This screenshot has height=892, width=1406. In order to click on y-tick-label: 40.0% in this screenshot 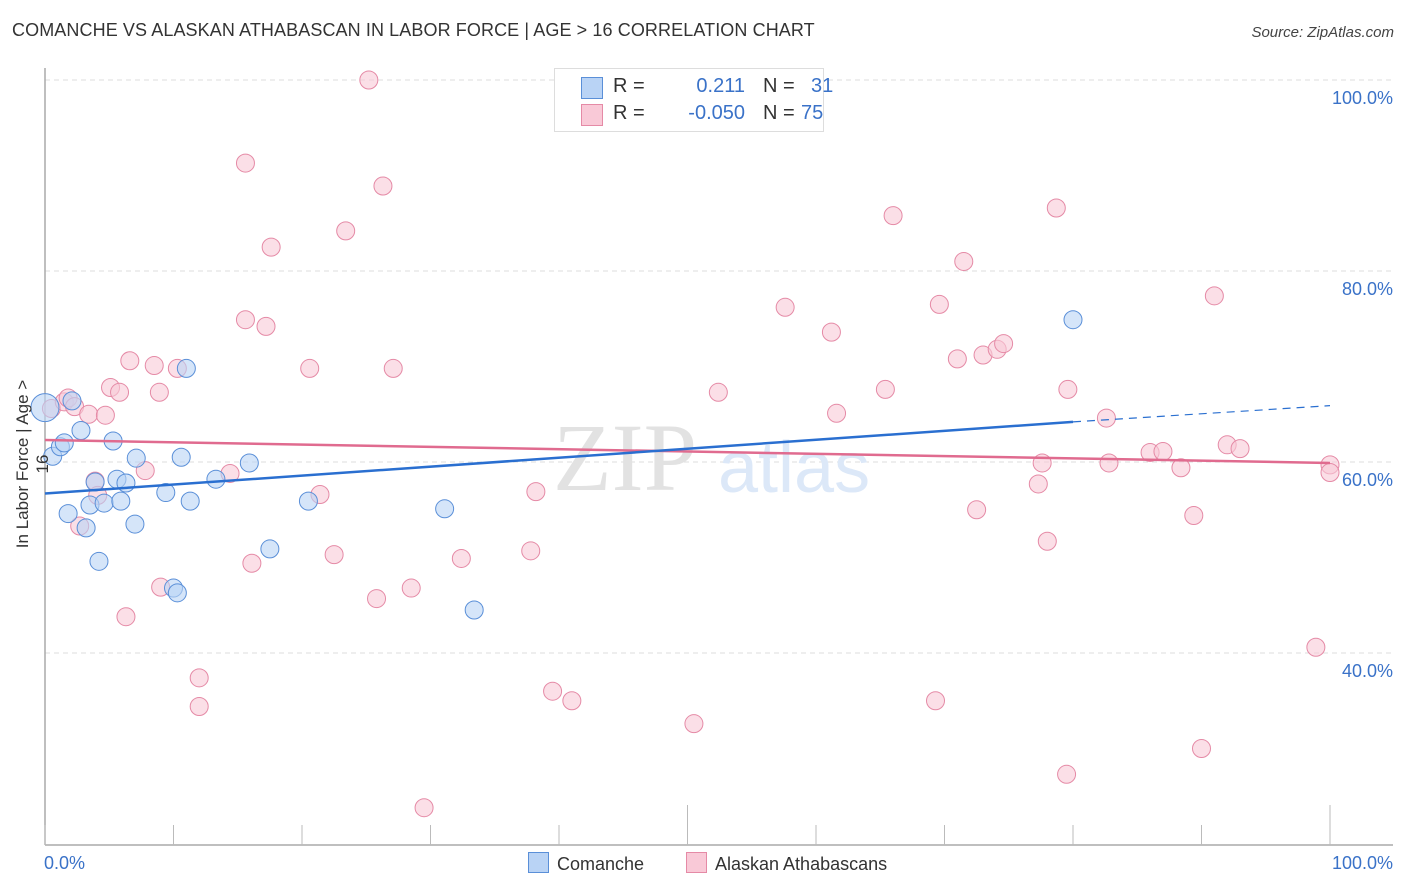, I will do `click(1367, 671)`.